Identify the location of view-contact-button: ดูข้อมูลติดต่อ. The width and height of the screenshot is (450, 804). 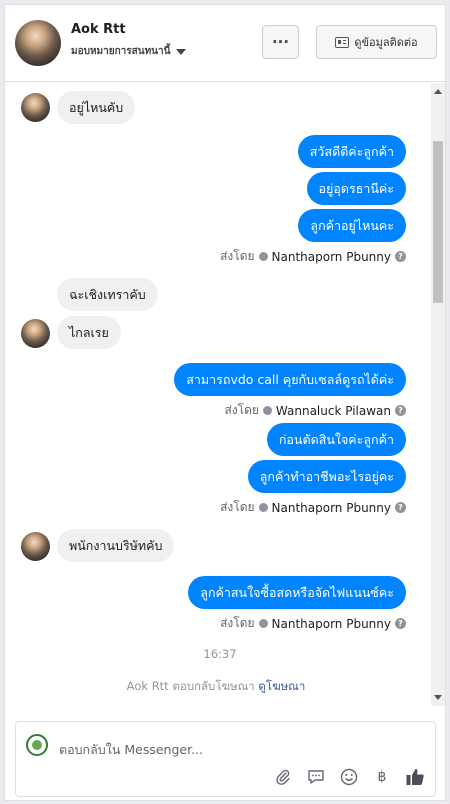
(376, 42).